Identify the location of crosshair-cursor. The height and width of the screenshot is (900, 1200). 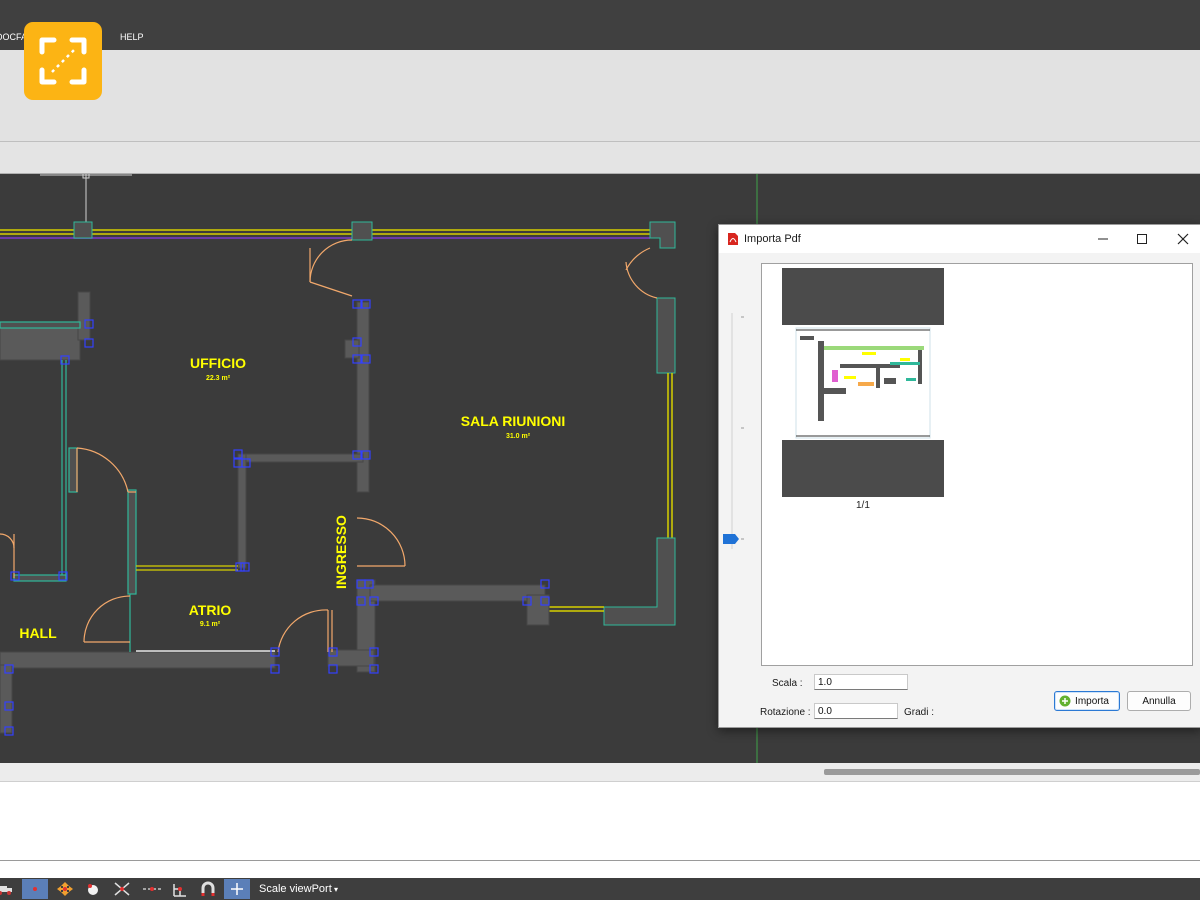
(86, 198).